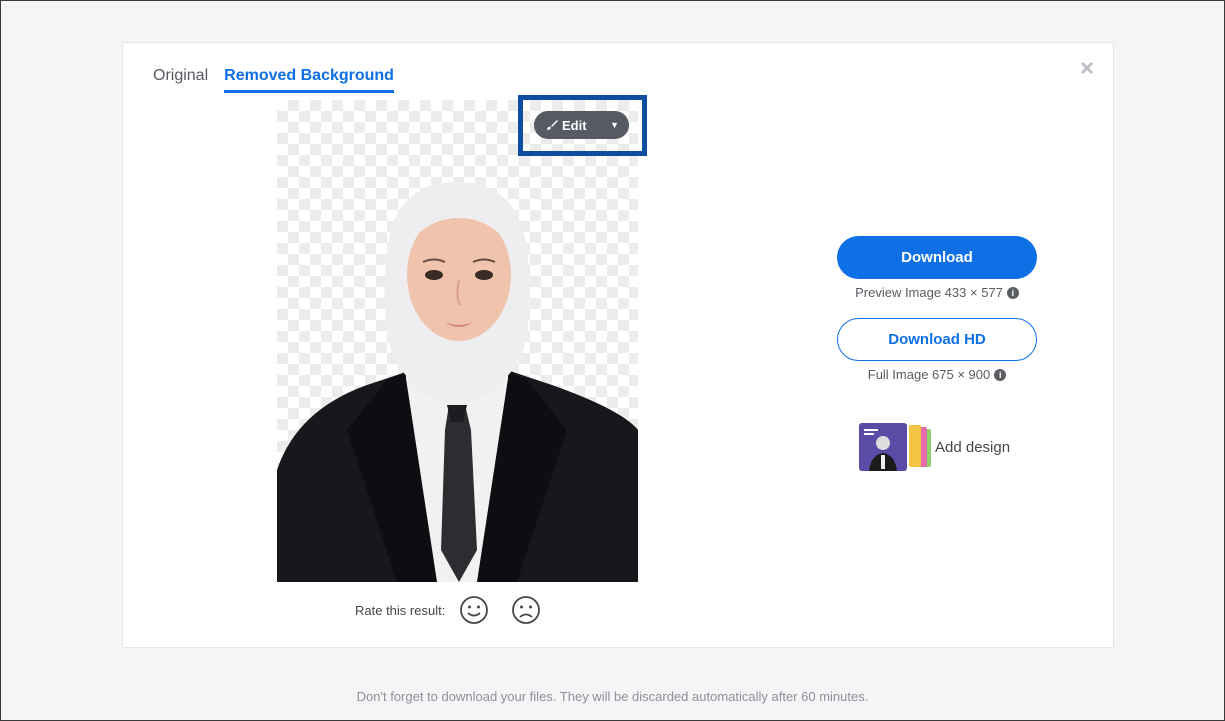 This screenshot has width=1225, height=721. What do you see at coordinates (937, 257) in the screenshot?
I see `download-button: Download` at bounding box center [937, 257].